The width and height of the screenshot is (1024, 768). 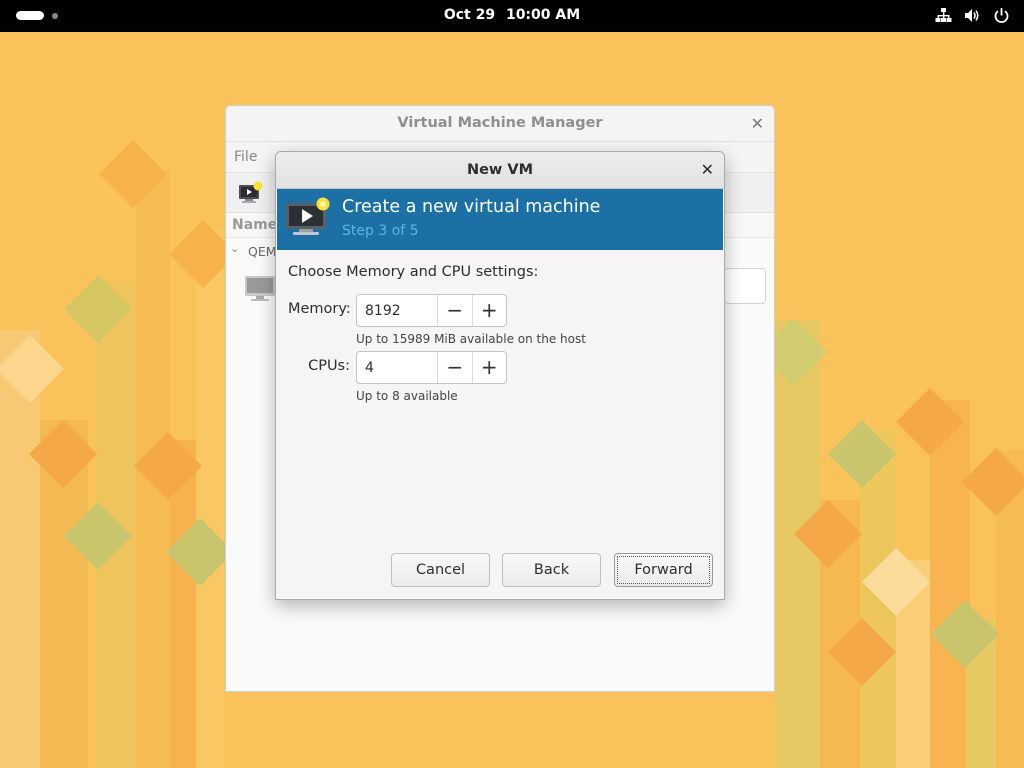 I want to click on main-window-close-icon: ✕, so click(x=757, y=123).